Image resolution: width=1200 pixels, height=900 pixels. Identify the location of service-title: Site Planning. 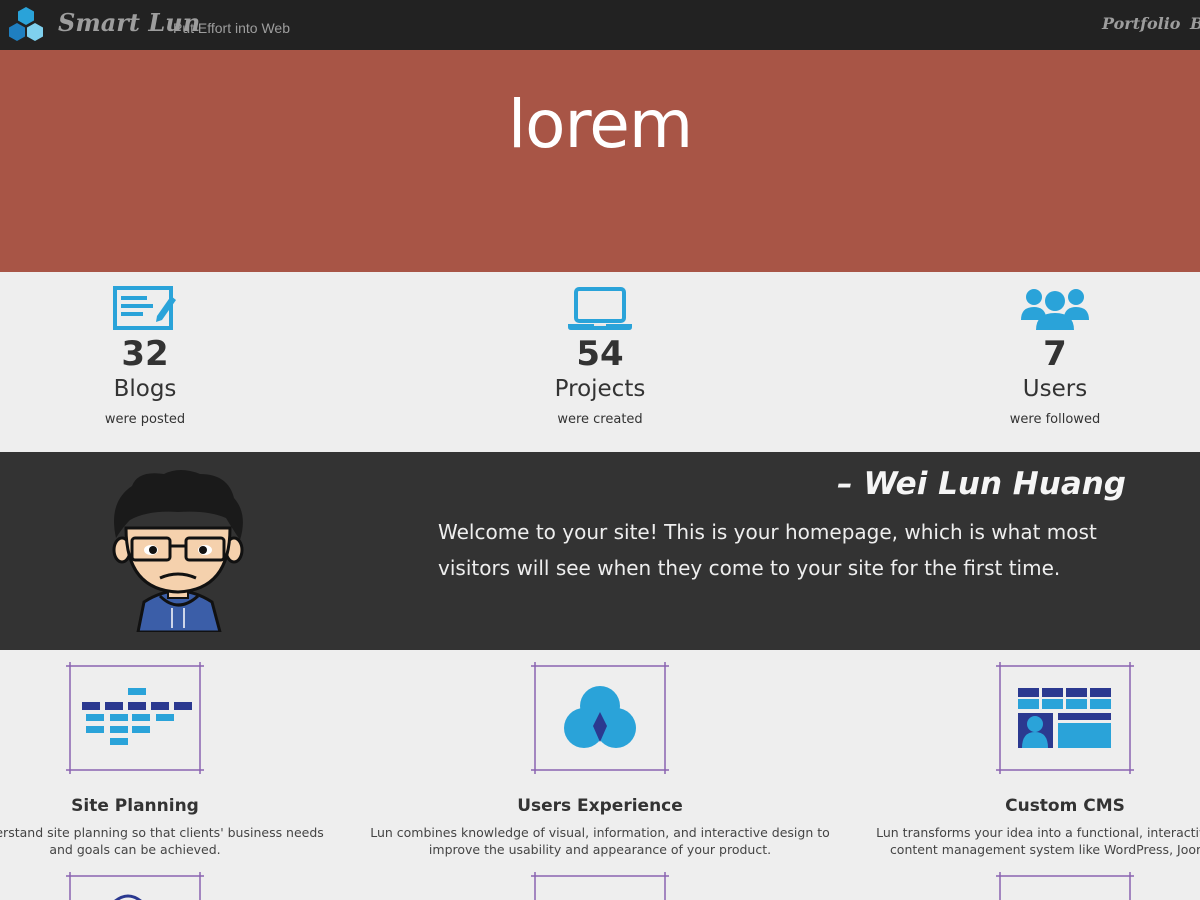
(135, 806).